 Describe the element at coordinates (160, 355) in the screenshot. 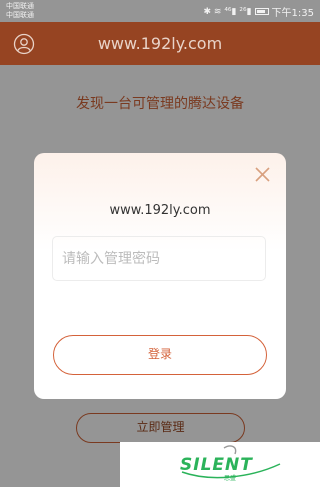

I see `login-button: 登录` at that location.